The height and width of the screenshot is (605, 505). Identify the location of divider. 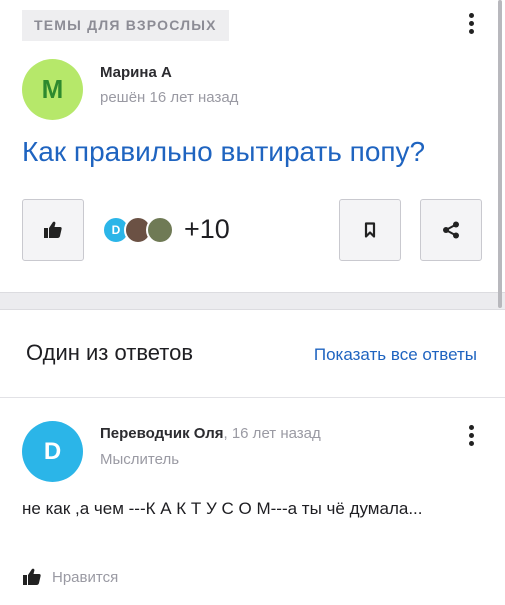
(252, 397).